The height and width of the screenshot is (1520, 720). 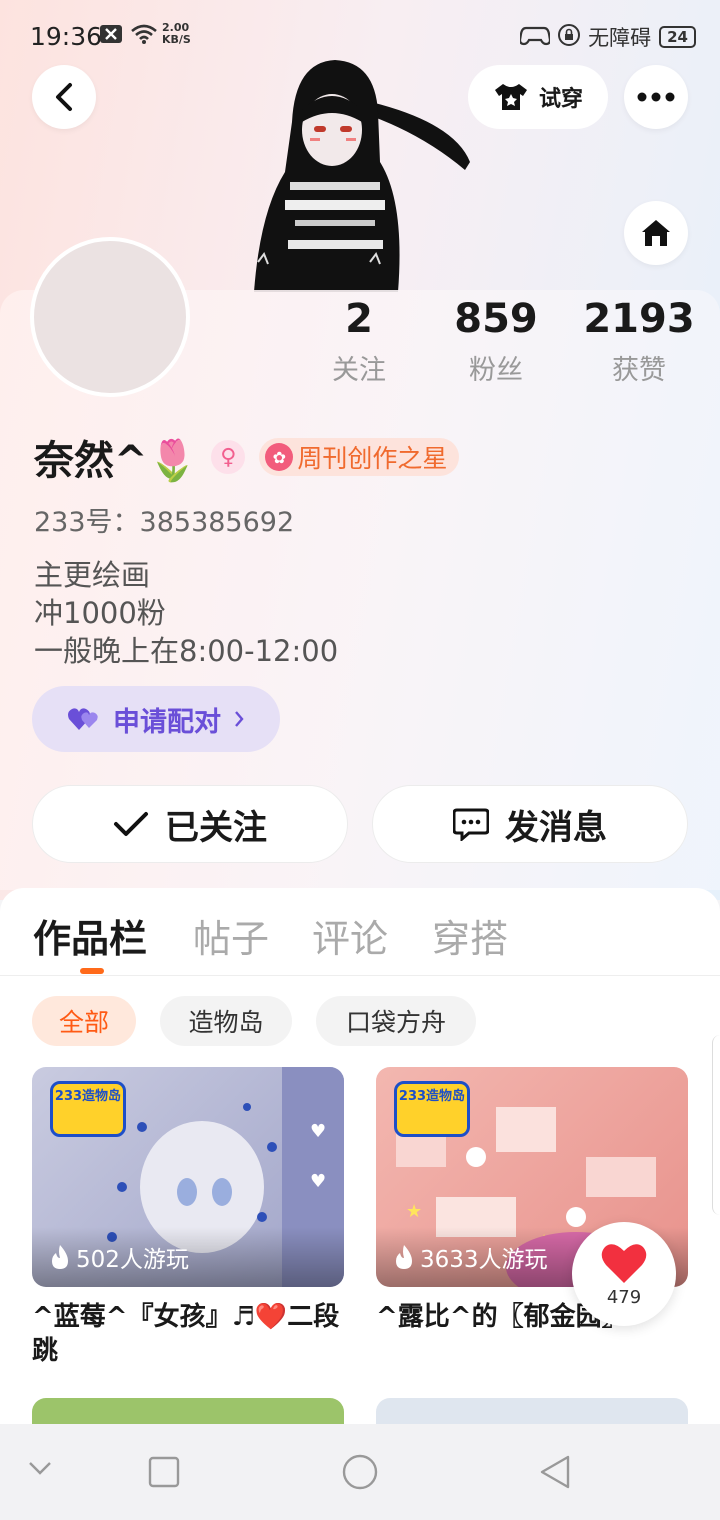 I want to click on creator-badge: ✿ 周刊创作之星, so click(x=359, y=457).